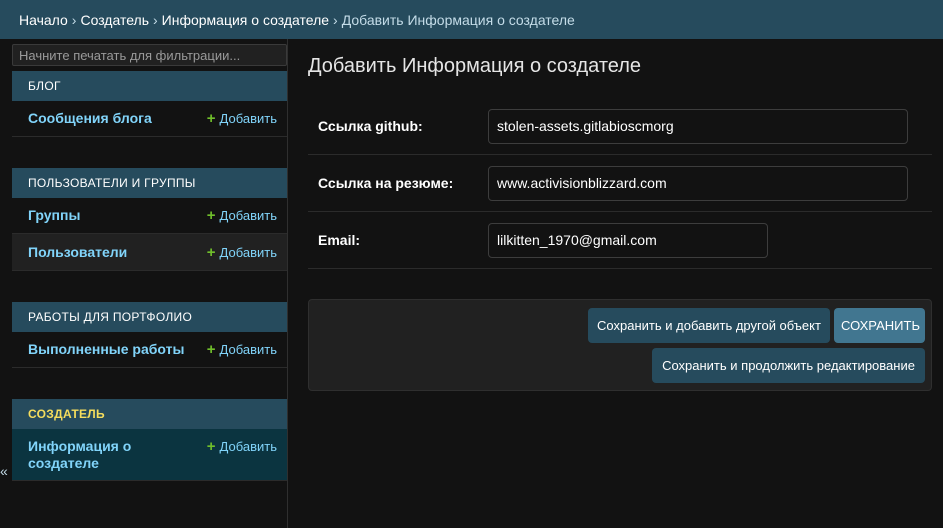 Image resolution: width=943 pixels, height=528 pixels. Describe the element at coordinates (149, 252) in the screenshot. I see `sidebar-item-users: Пользователи + Добавить` at that location.